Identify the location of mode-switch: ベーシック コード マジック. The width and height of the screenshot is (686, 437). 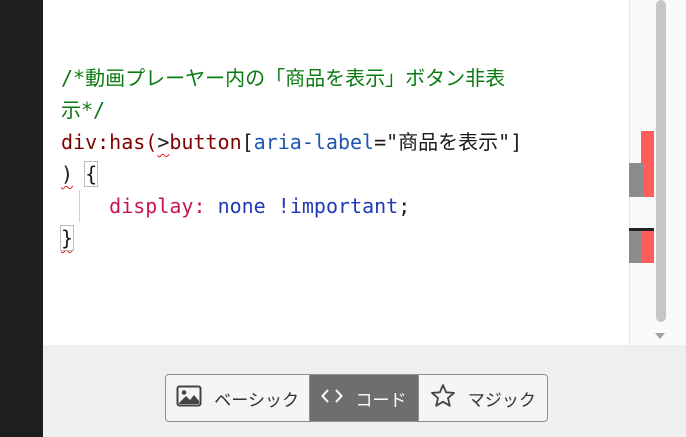
(356, 398).